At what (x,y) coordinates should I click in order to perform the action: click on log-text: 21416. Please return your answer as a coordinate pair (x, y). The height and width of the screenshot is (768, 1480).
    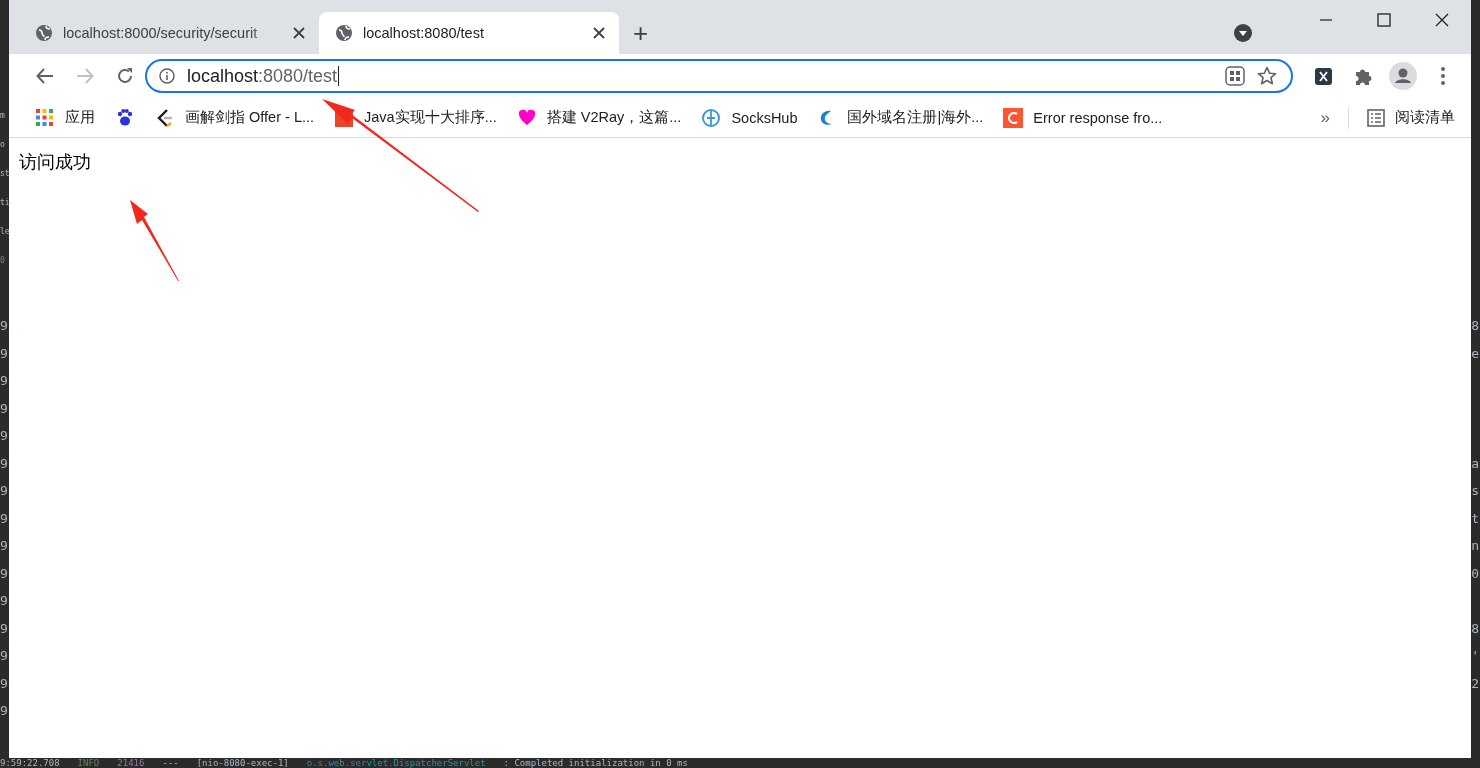
    Looking at the image, I should click on (131, 763).